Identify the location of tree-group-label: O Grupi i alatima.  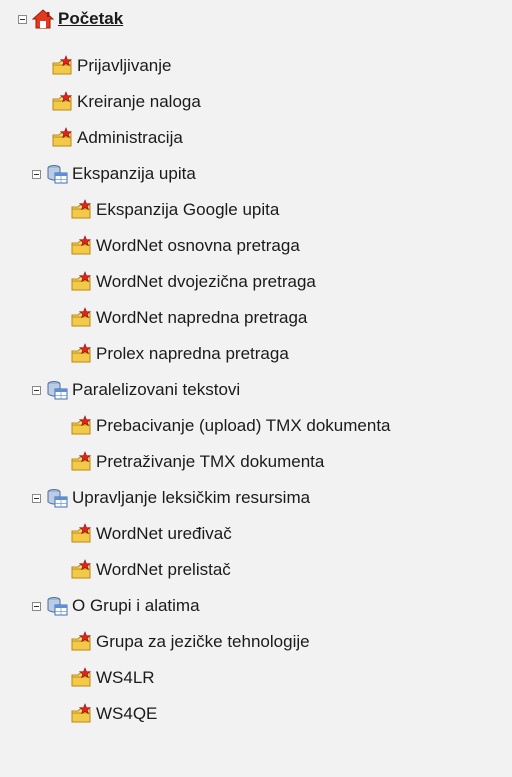
(136, 606).